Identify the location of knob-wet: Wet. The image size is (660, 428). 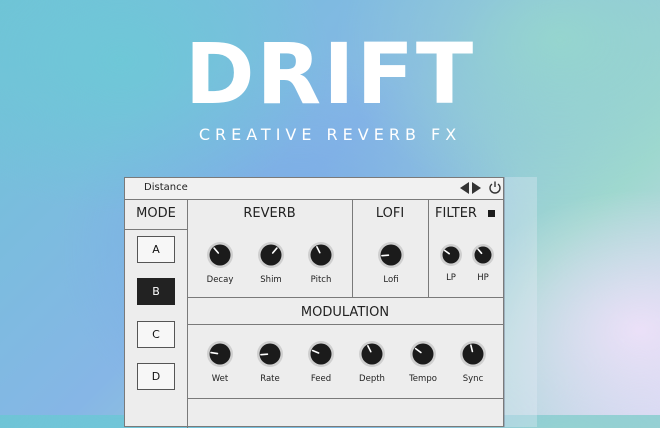
(220, 361).